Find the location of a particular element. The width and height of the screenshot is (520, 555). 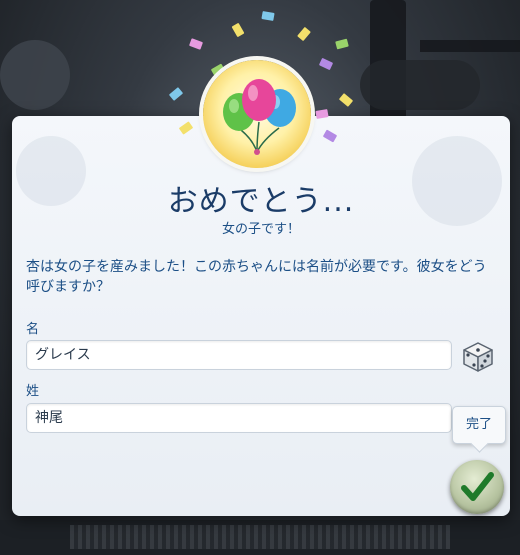

first-name-input: グレイス is located at coordinates (239, 355).